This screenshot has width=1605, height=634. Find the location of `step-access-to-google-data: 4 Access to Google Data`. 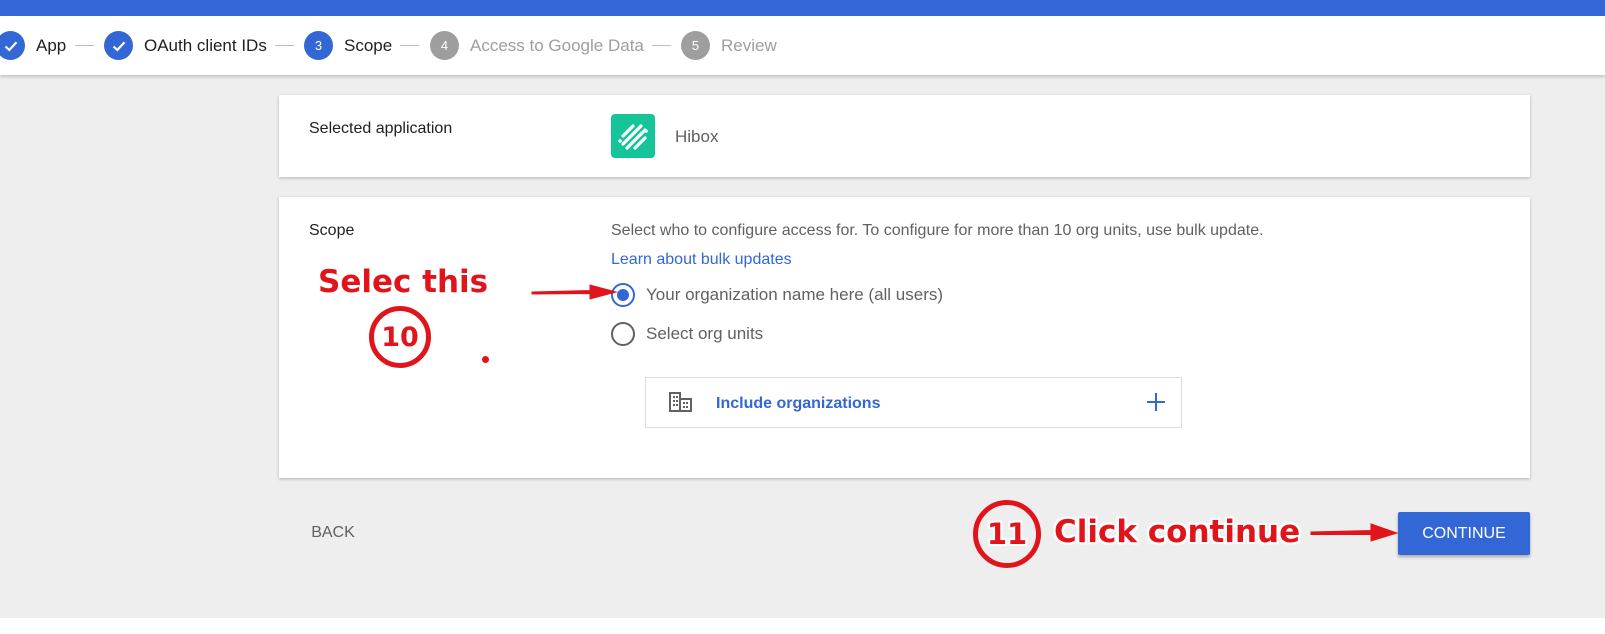

step-access-to-google-data: 4 Access to Google Data is located at coordinates (537, 45).